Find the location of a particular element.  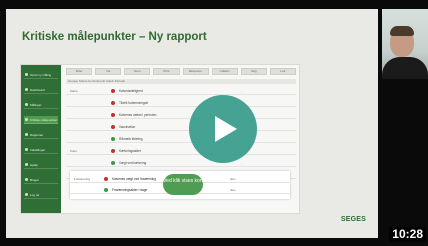

row-label: Kalvedødelighed is located at coordinates (131, 91).